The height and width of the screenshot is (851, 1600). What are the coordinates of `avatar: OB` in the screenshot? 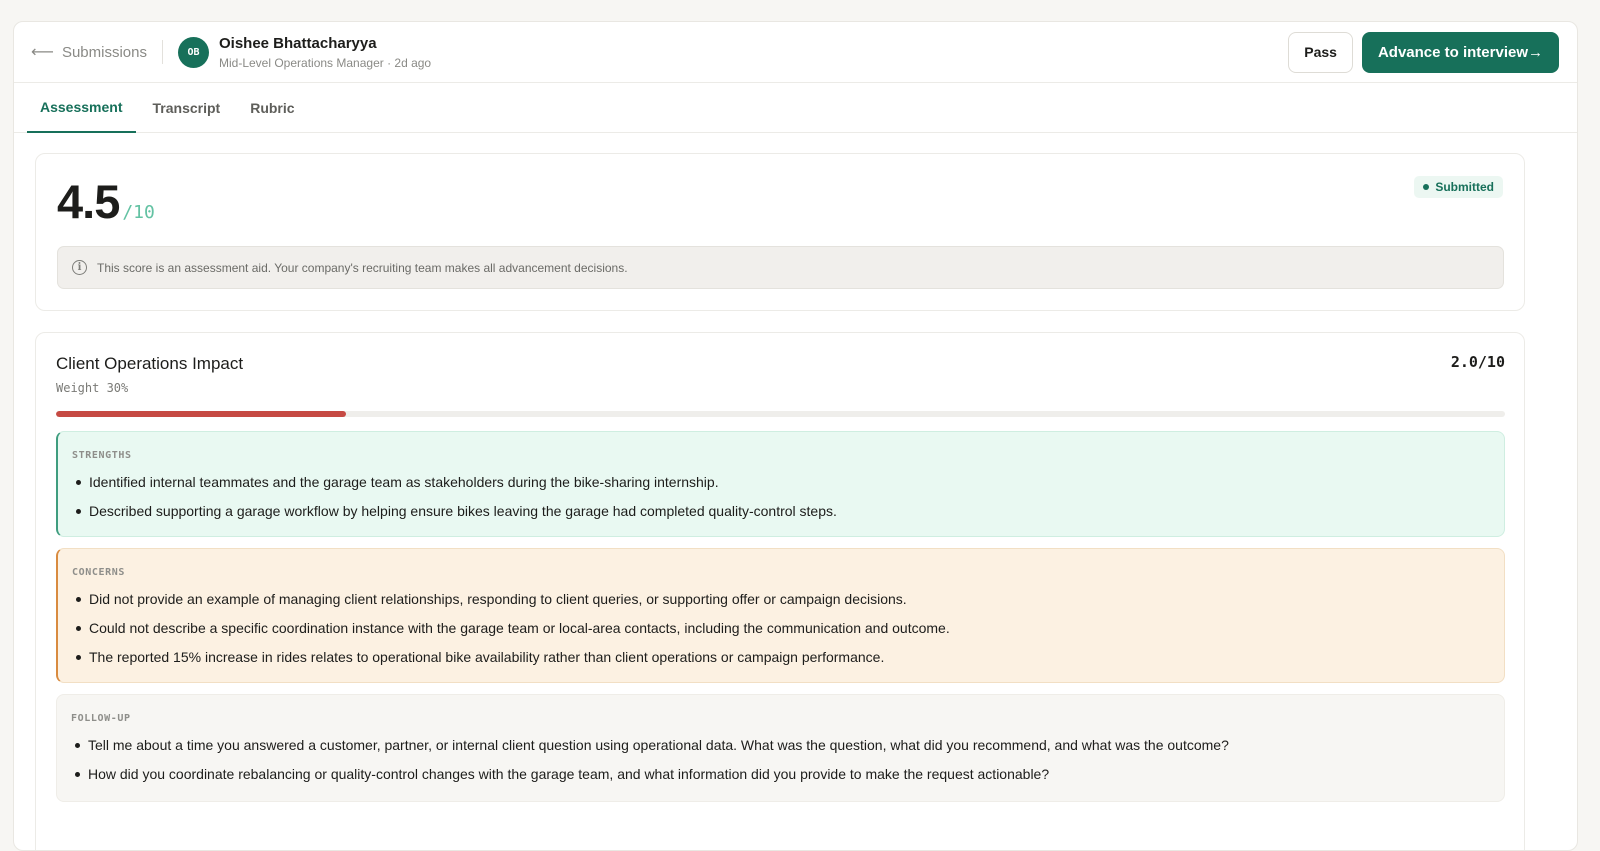 It's located at (193, 52).